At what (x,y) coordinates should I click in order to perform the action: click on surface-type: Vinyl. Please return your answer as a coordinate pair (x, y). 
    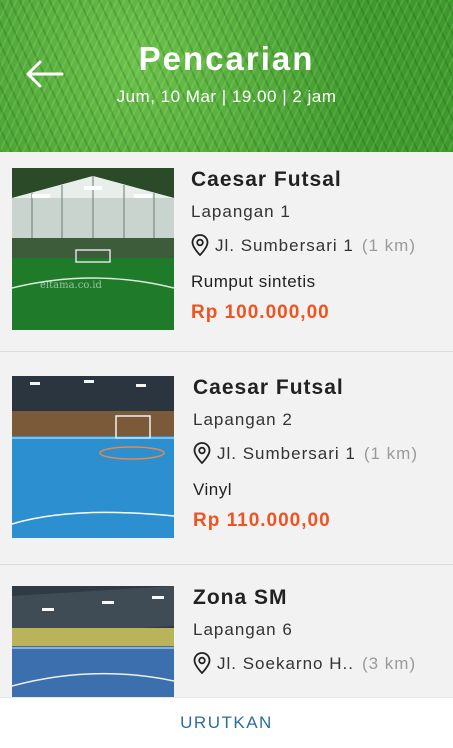
    Looking at the image, I should click on (213, 489).